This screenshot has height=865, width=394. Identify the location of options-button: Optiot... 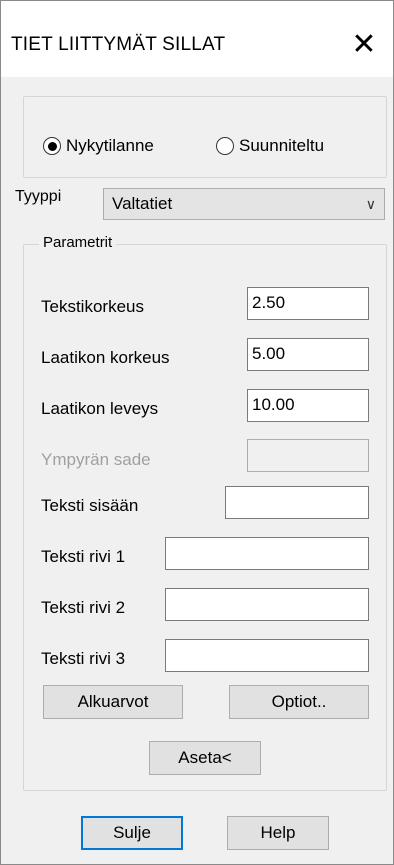
(299, 702).